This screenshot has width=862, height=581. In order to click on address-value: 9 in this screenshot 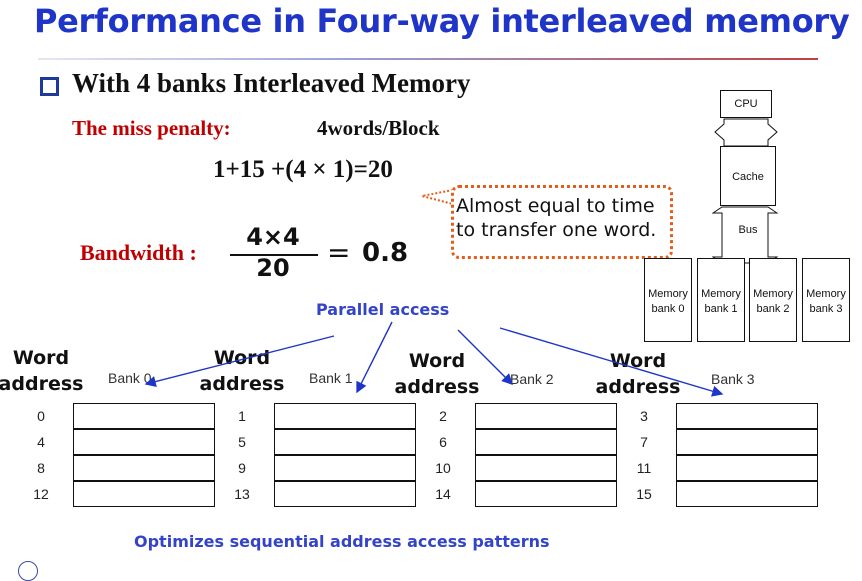, I will do `click(242, 468)`.